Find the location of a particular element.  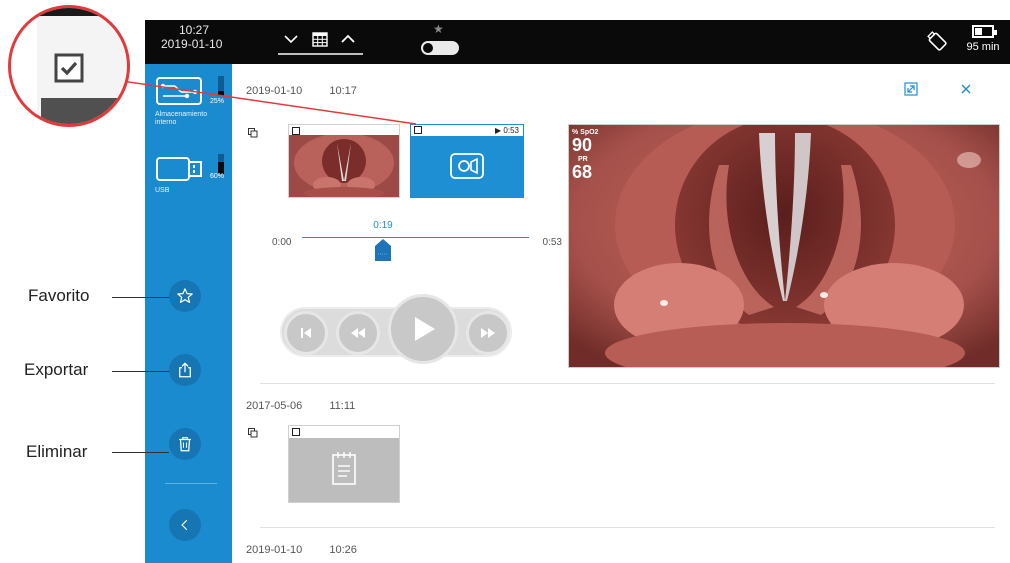

callout-favorite: Favorito is located at coordinates (59, 295).